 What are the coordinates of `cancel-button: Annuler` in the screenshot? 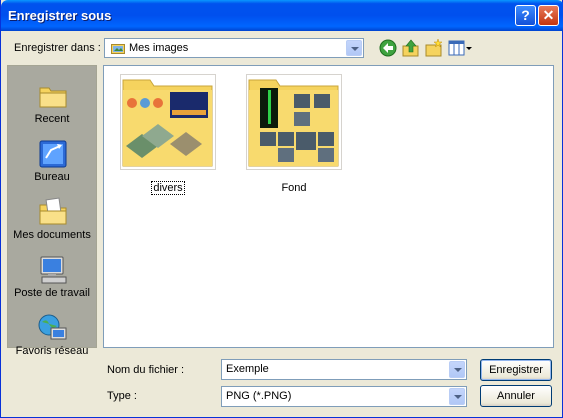 It's located at (516, 396).